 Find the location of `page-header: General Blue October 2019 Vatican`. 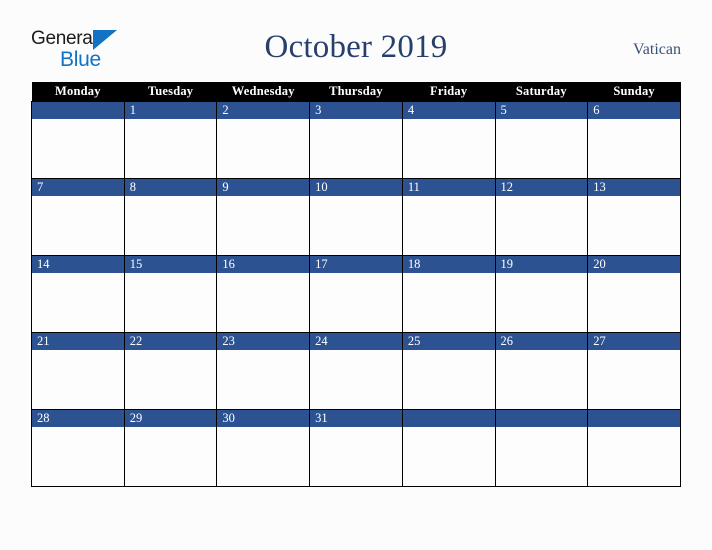

page-header: General Blue October 2019 Vatican is located at coordinates (356, 51).